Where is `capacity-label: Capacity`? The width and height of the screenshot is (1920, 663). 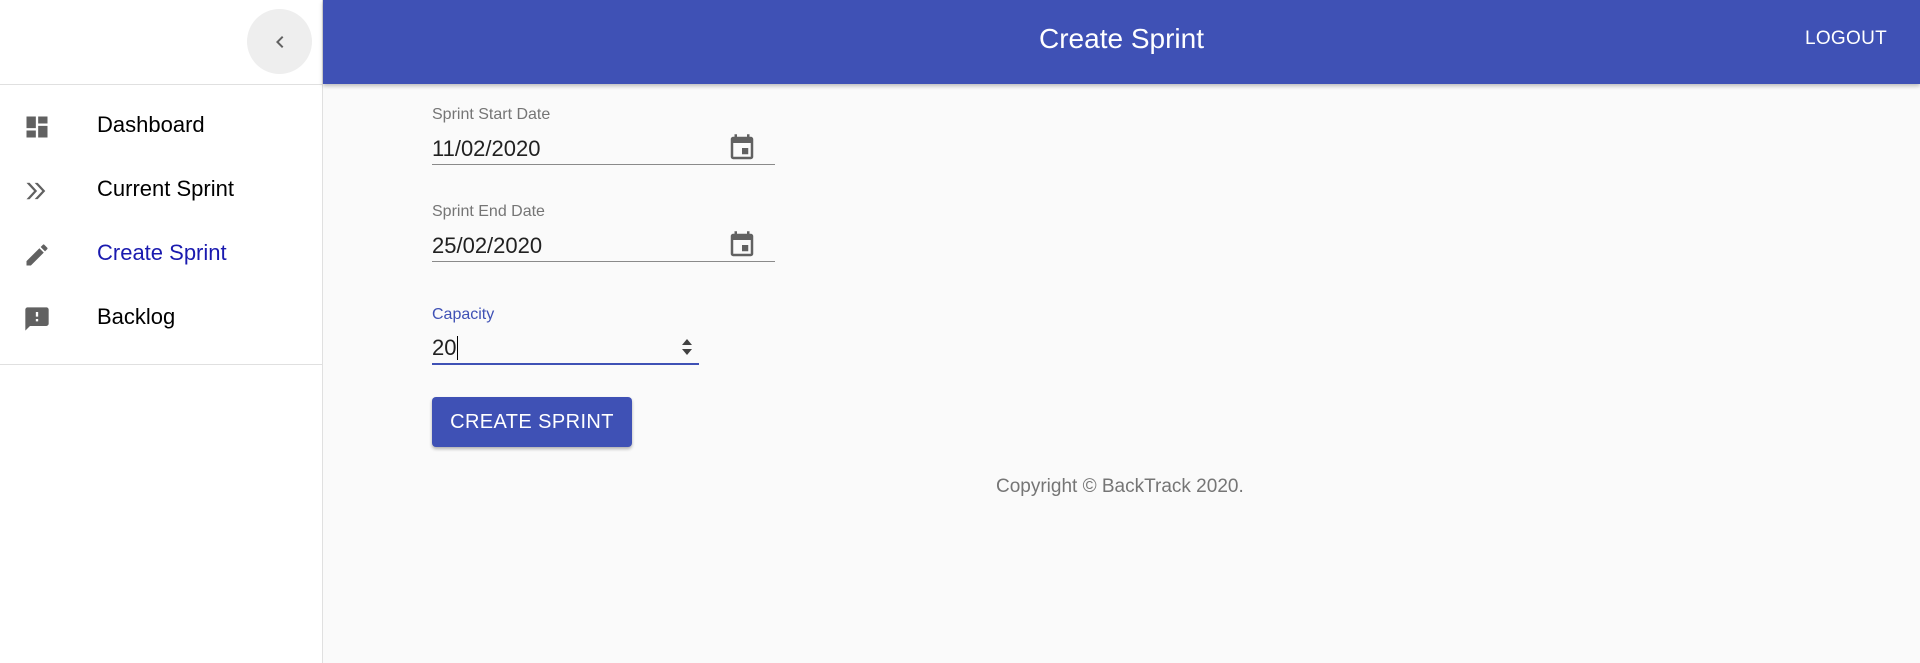
capacity-label: Capacity is located at coordinates (463, 314).